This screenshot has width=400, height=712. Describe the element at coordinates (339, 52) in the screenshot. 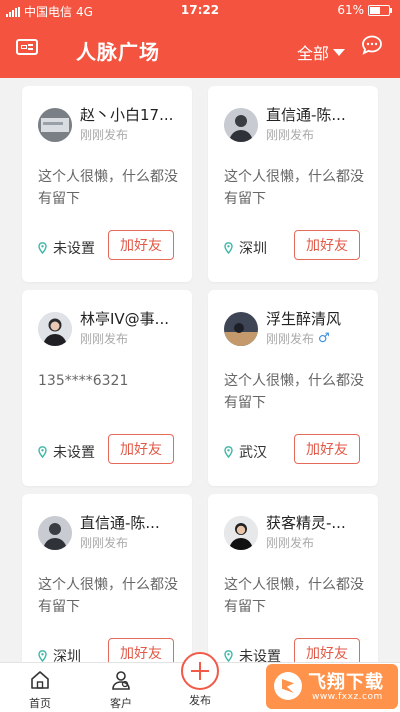

I see `caret-down-icon` at that location.